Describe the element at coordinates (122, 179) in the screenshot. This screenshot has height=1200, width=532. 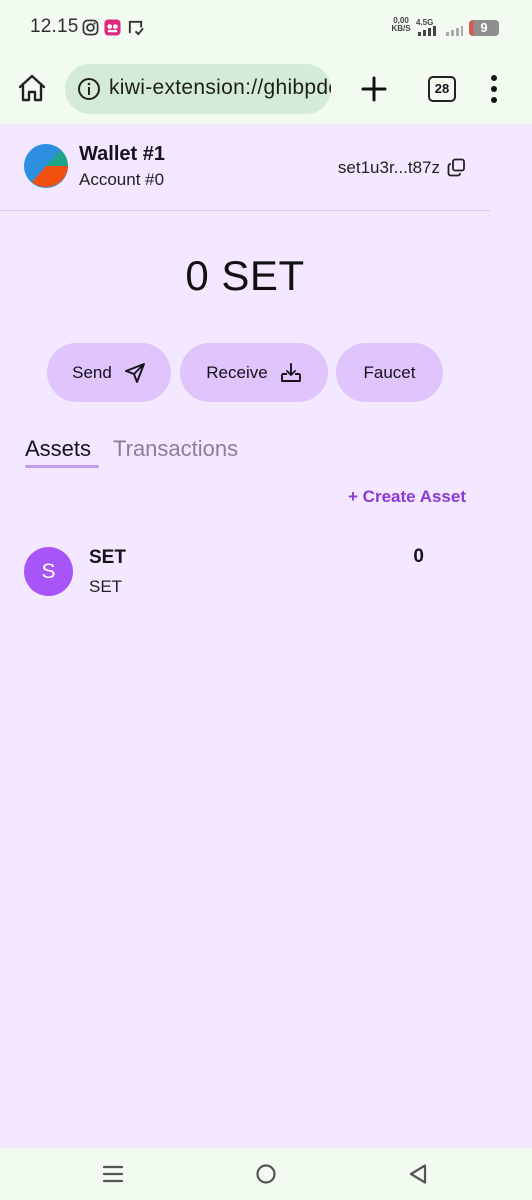
I see `account-name: Account #0` at that location.